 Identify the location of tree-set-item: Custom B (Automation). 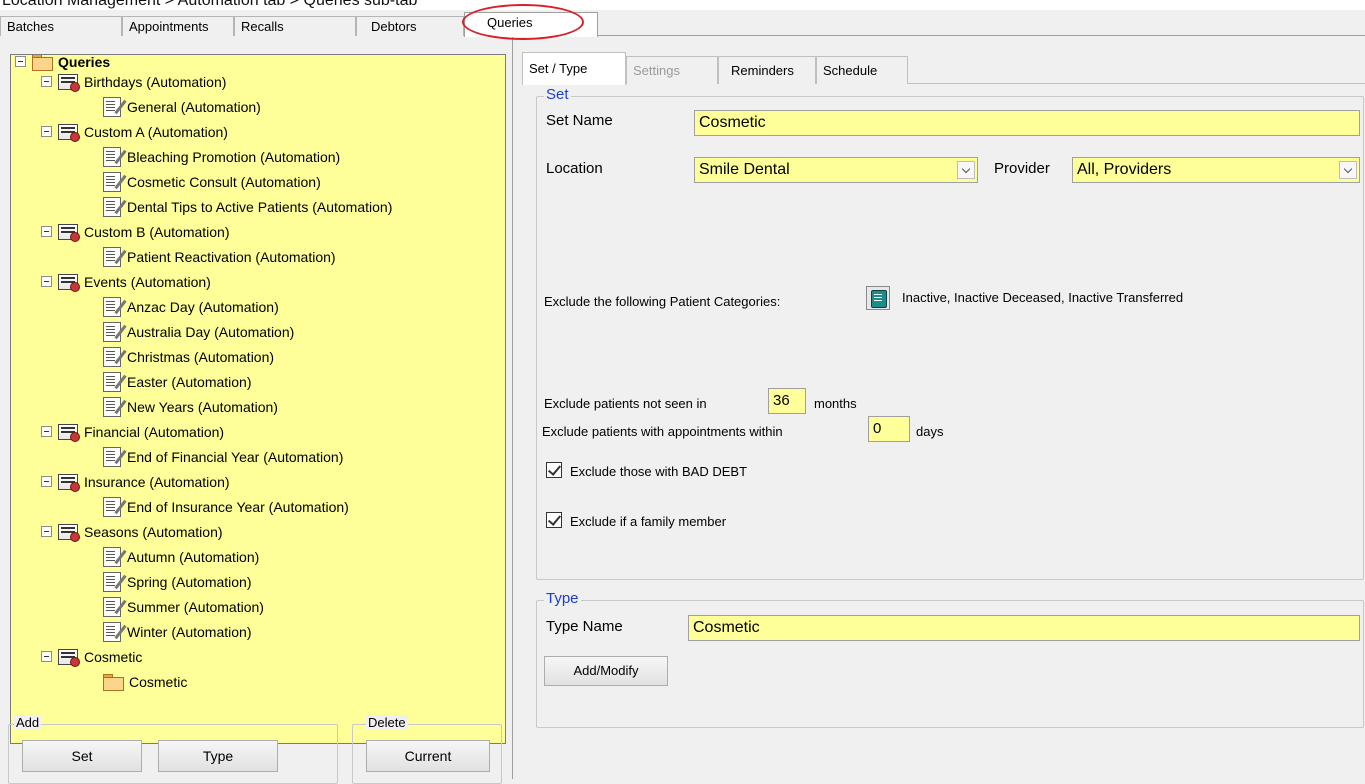
(135, 231).